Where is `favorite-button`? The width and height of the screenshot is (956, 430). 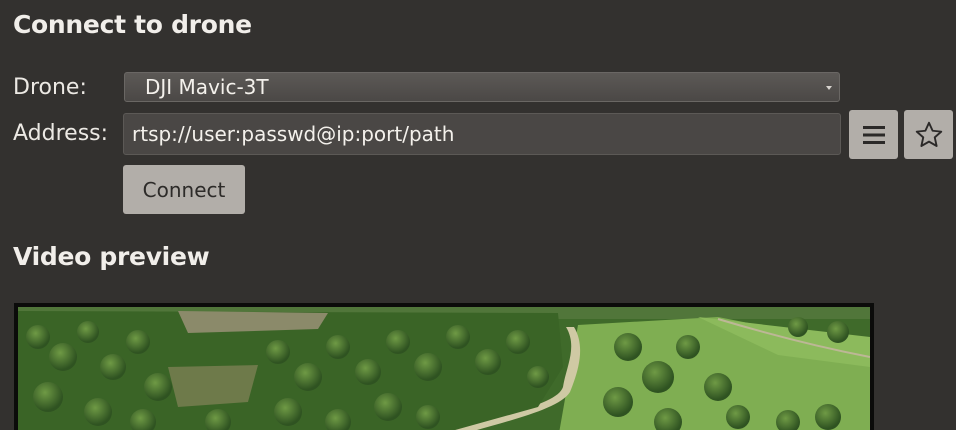 favorite-button is located at coordinates (928, 134).